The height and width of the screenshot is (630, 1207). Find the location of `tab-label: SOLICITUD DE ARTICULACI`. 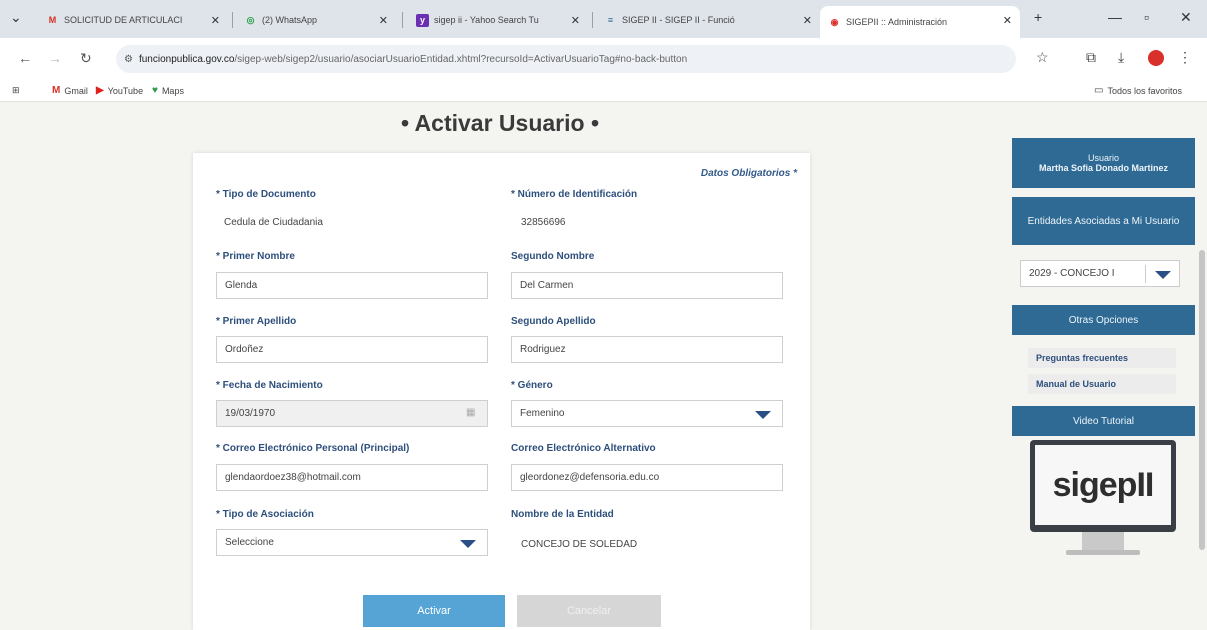

tab-label: SOLICITUD DE ARTICULACI is located at coordinates (123, 20).